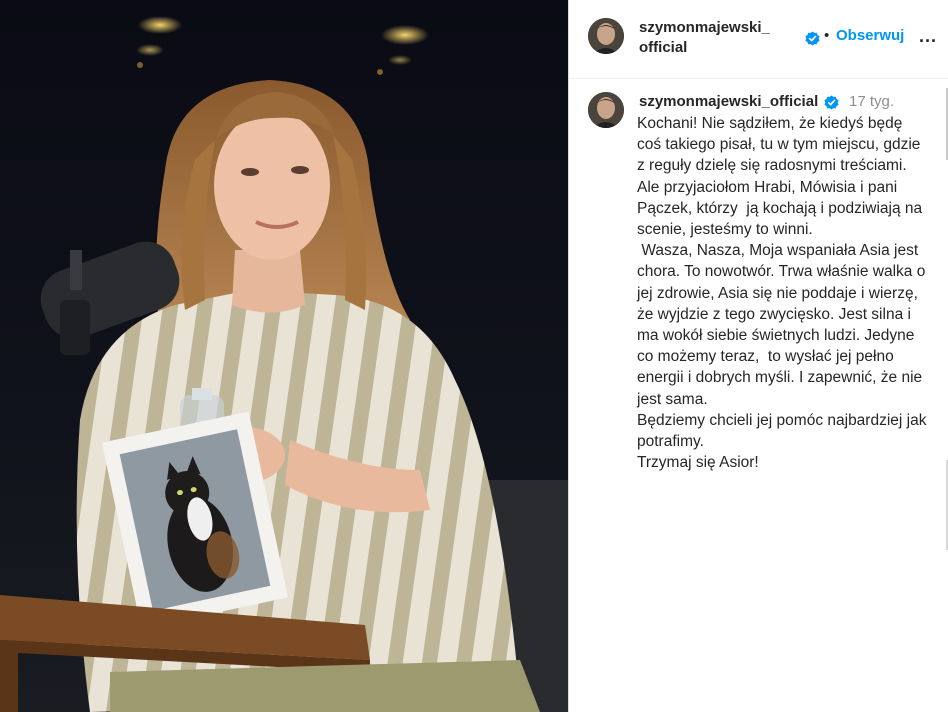  I want to click on caption-author-avatar-image, so click(606, 110).